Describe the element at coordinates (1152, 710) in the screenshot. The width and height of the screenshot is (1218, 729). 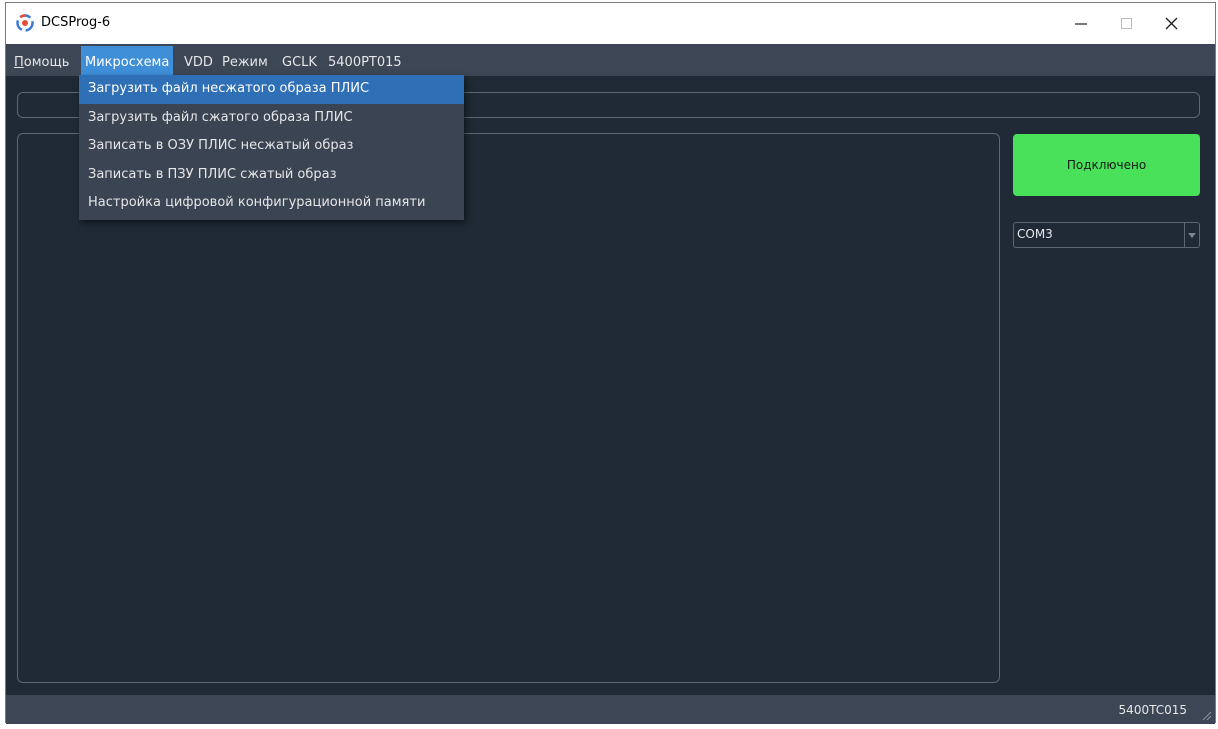
I see `status-device-label: 5400TC015` at that location.